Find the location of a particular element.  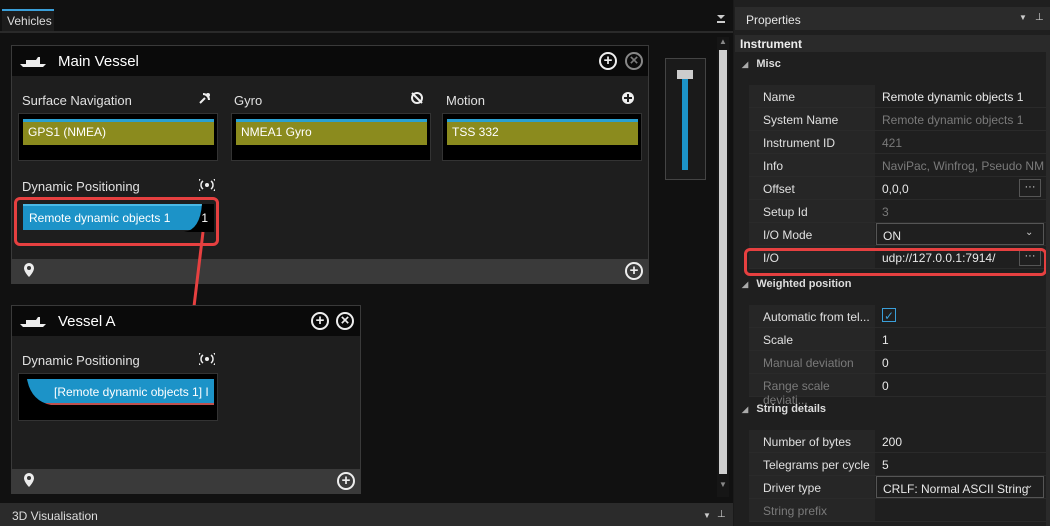

scroll-up-arrow-icon: ▲ is located at coordinates (723, 43).